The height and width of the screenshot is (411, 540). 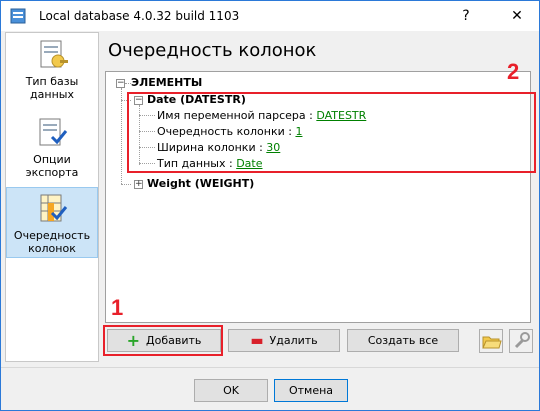 I want to click on close-button: ✕, so click(x=517, y=16).